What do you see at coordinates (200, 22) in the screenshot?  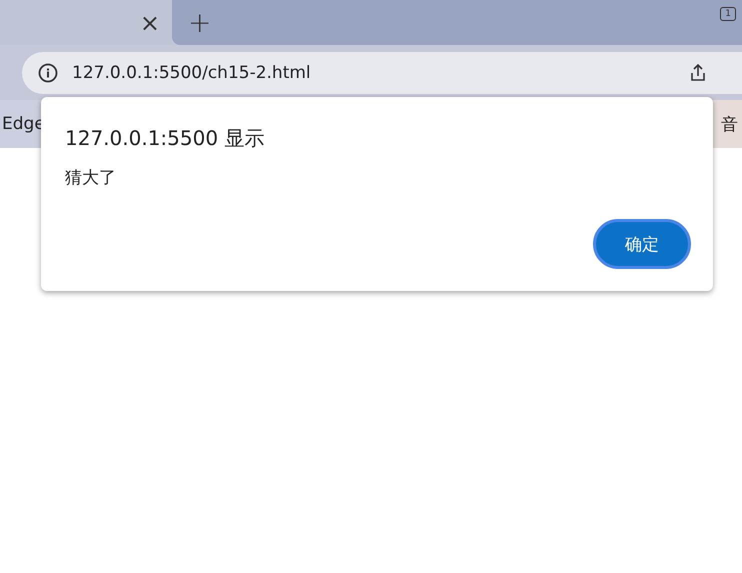 I see `new-tab-button: +` at bounding box center [200, 22].